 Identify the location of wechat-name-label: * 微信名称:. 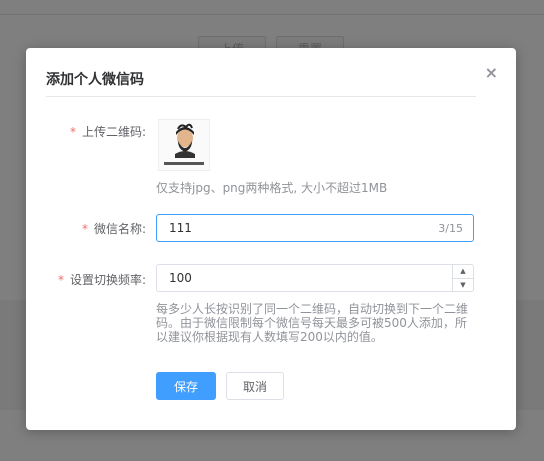
(113, 229).